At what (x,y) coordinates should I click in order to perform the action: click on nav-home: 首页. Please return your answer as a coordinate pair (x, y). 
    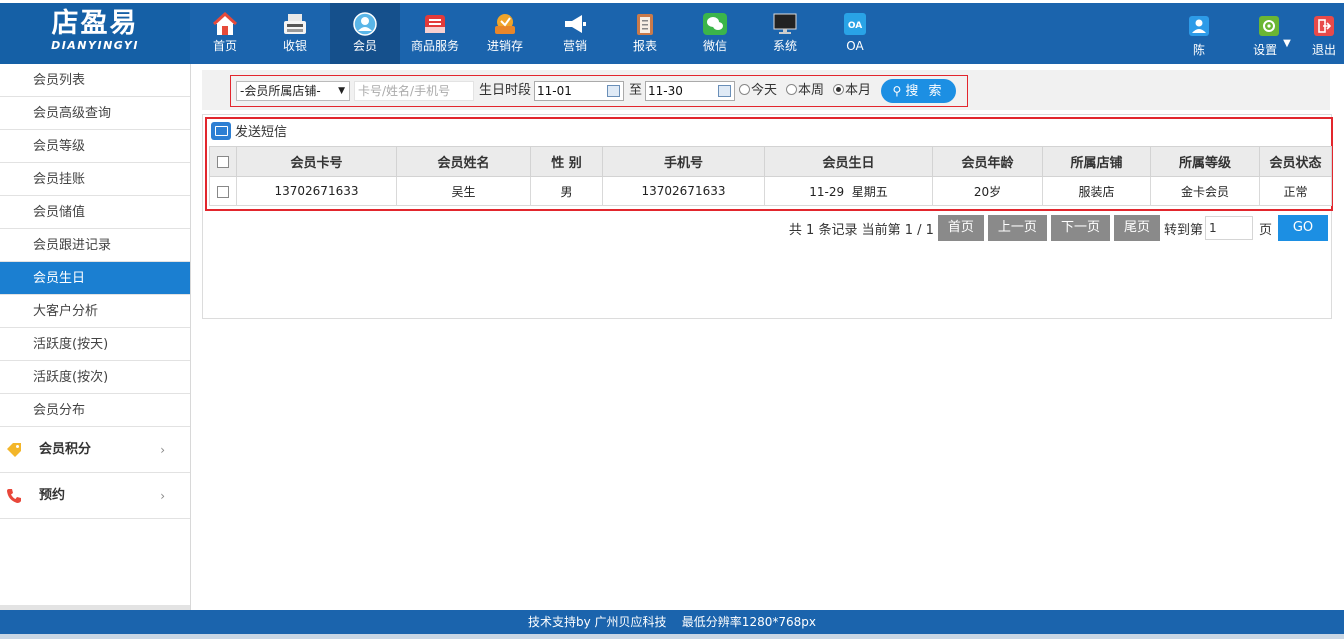
    Looking at the image, I should click on (225, 33).